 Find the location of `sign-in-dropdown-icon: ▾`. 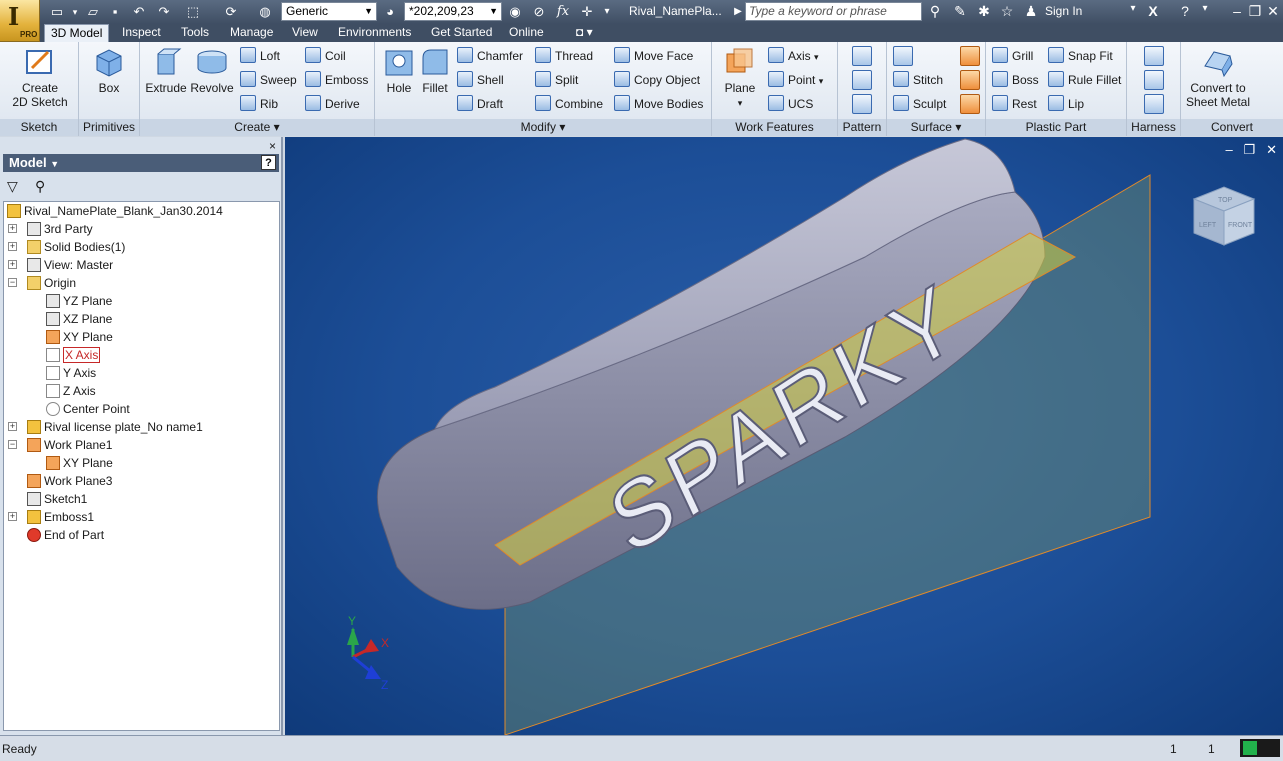

sign-in-dropdown-icon: ▾ is located at coordinates (1133, 8).